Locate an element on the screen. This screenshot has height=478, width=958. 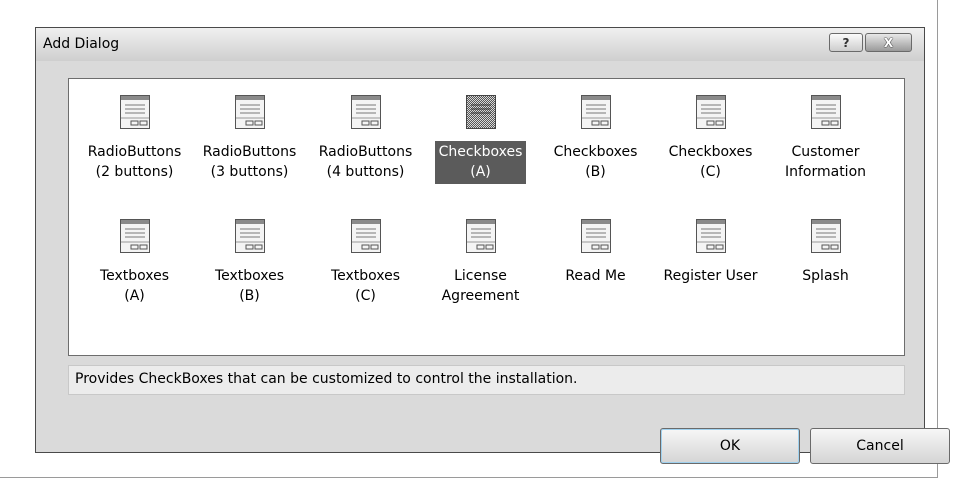
close-icon: X is located at coordinates (888, 42).